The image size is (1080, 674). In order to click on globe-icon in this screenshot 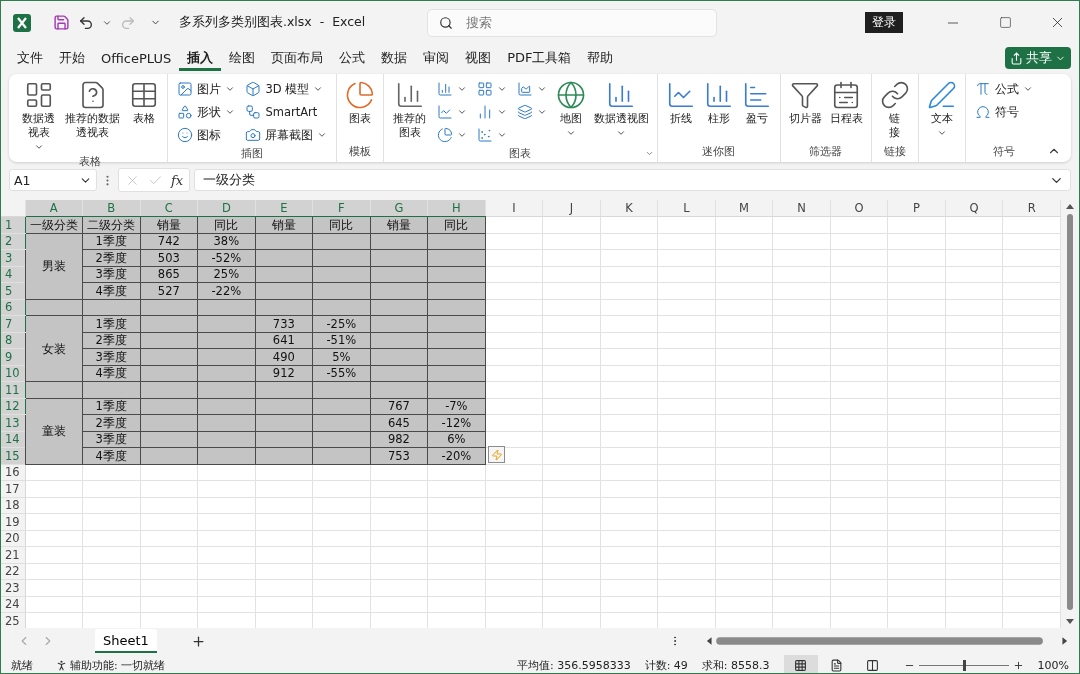, I will do `click(570, 95)`.